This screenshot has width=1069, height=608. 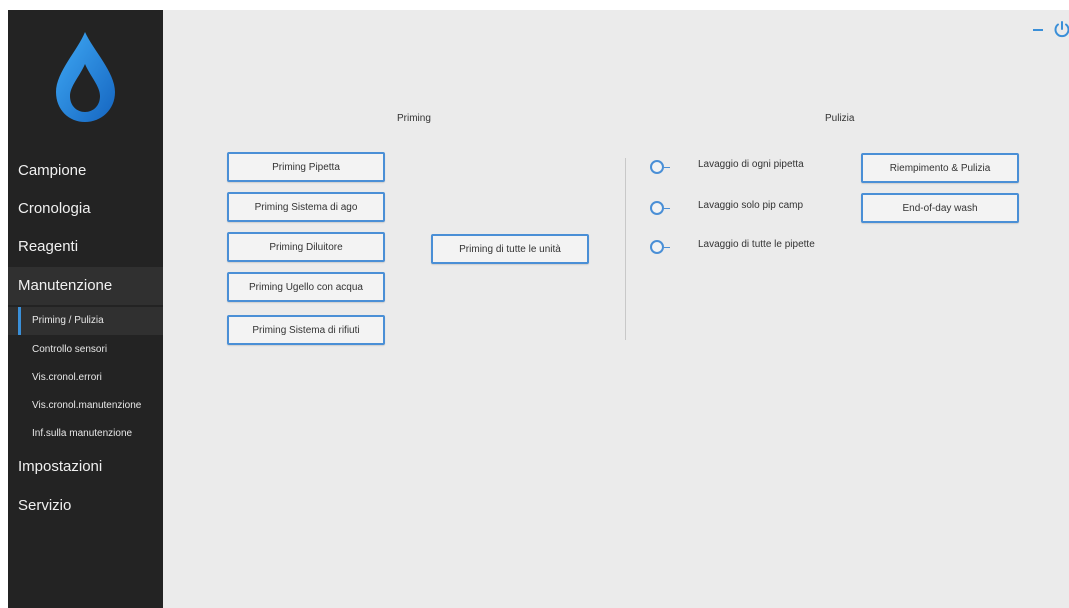 I want to click on power-icon, so click(x=1061, y=29).